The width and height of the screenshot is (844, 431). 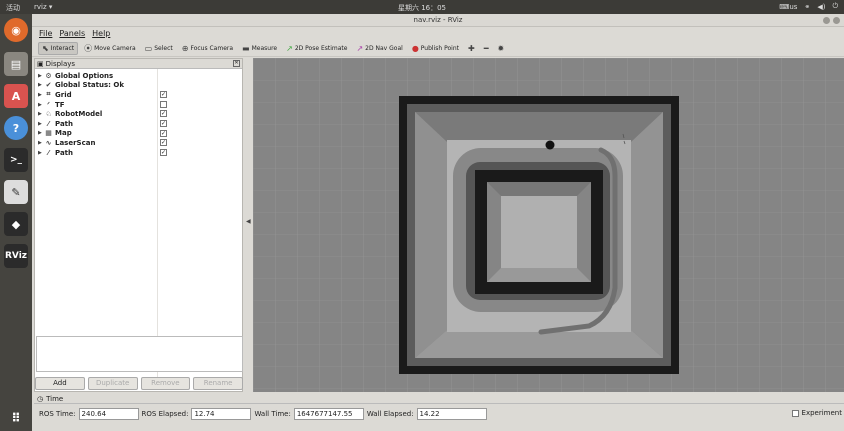 I want to click on clock: 星期六 16：05, so click(x=422, y=8).